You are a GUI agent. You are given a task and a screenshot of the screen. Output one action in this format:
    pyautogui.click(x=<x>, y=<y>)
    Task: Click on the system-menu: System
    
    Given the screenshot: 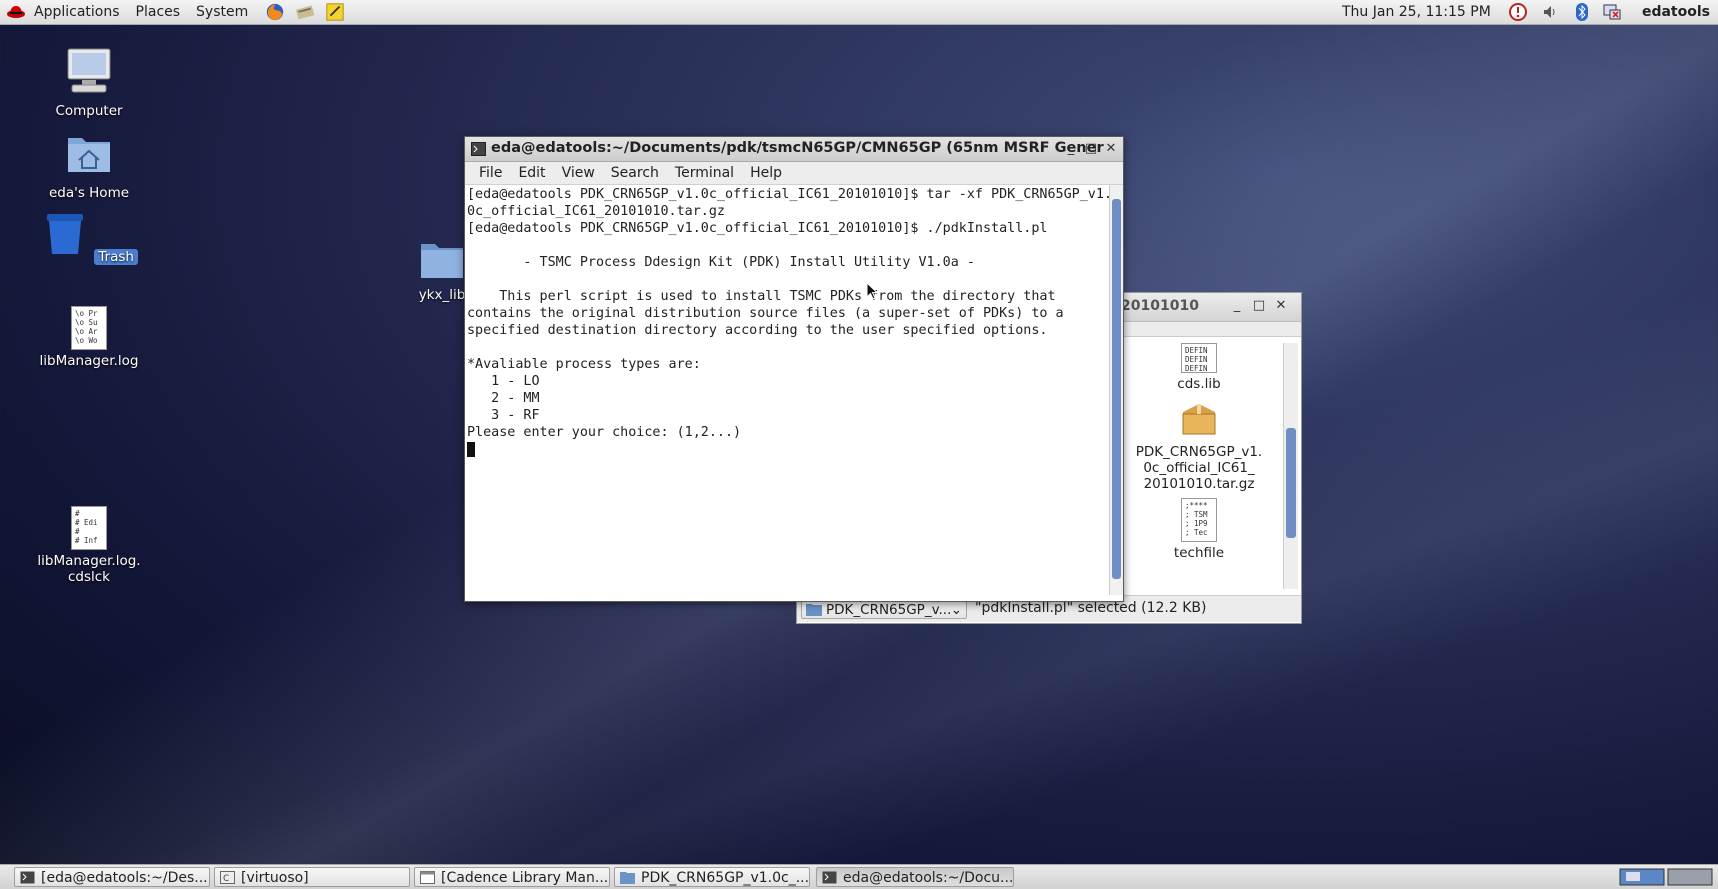 What is the action you would take?
    pyautogui.click(x=222, y=12)
    